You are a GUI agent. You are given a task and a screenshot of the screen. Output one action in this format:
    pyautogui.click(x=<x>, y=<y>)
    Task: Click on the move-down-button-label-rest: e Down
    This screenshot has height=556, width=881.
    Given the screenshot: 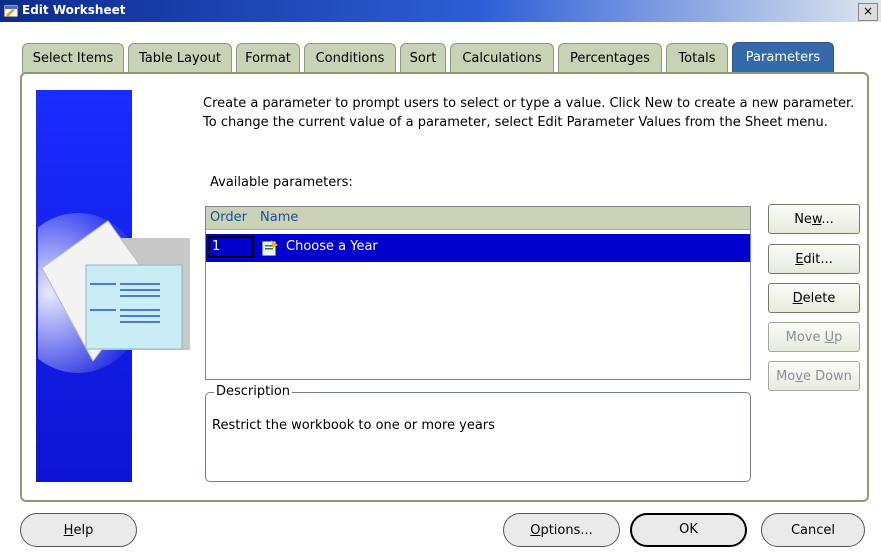 What is the action you would take?
    pyautogui.click(x=827, y=376)
    